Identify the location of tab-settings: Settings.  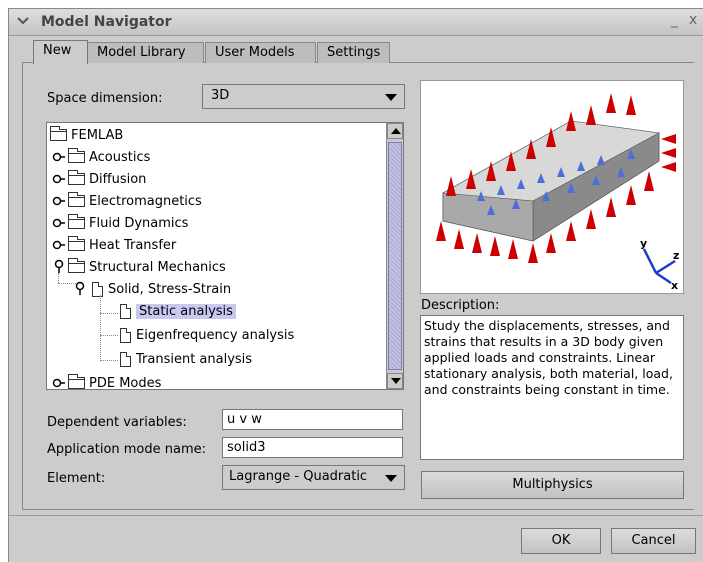
(353, 52).